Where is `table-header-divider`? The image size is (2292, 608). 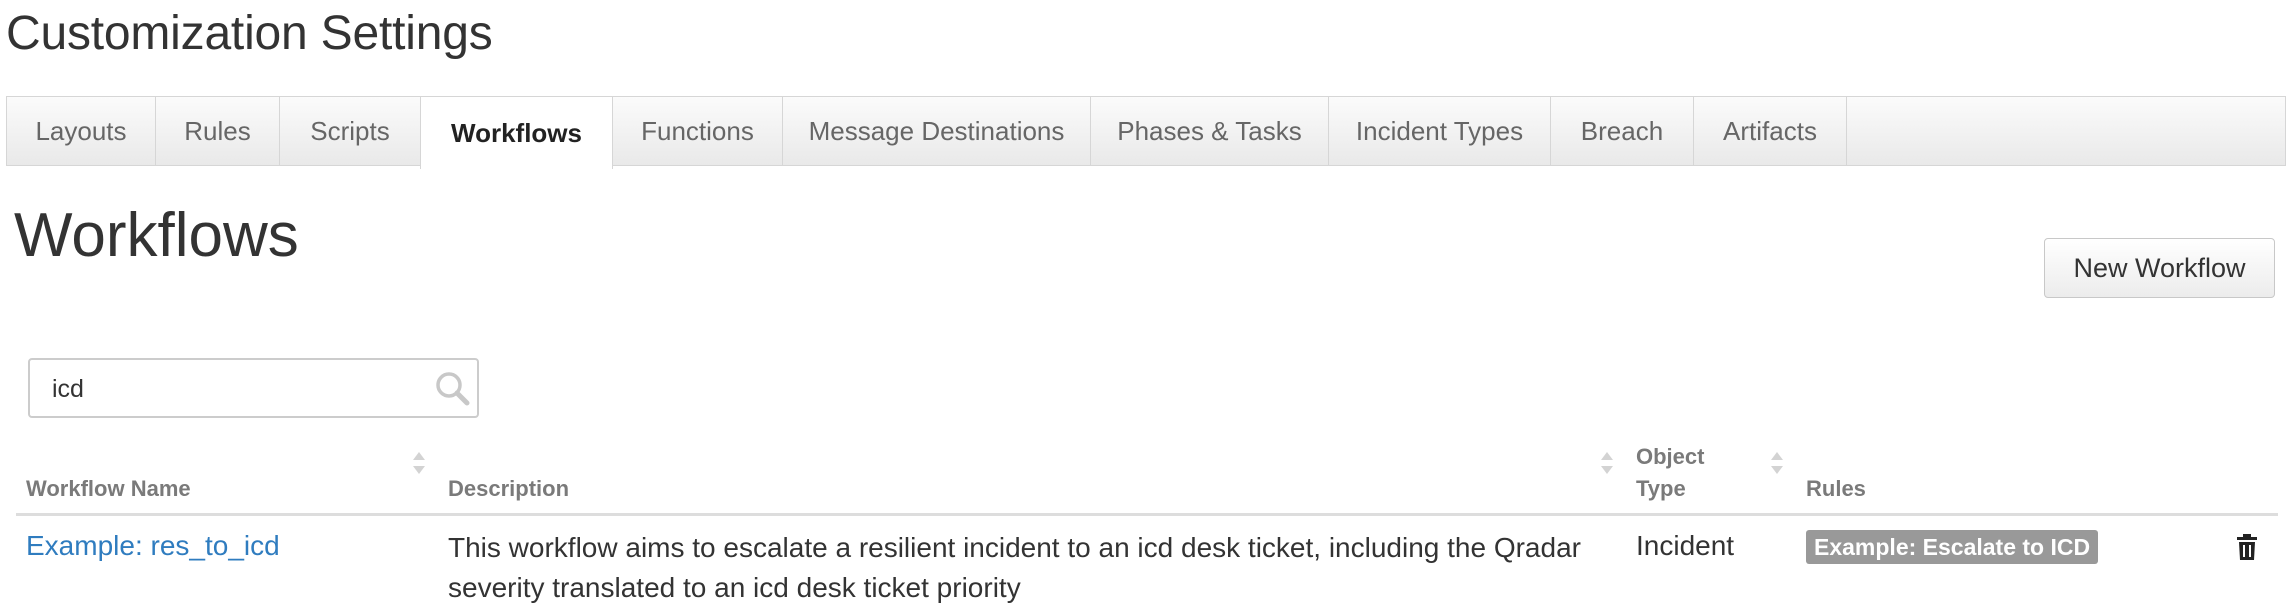
table-header-divider is located at coordinates (1147, 514).